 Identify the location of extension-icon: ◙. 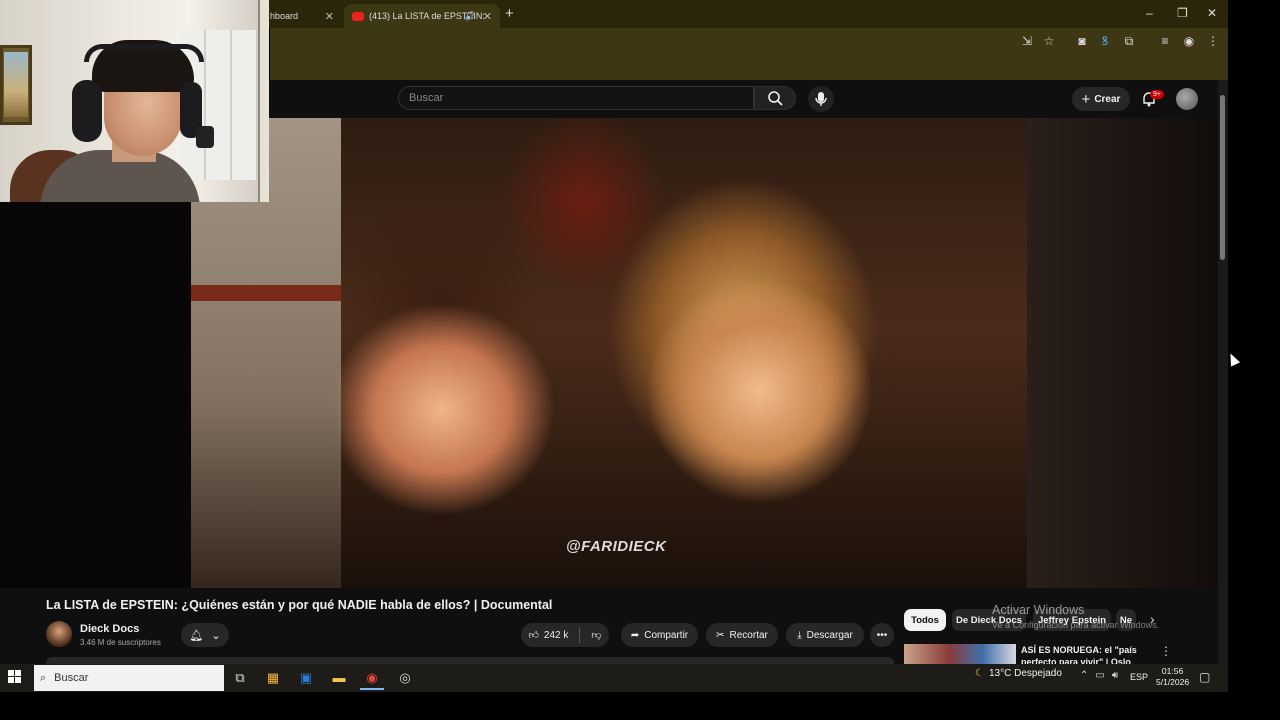
(1082, 41).